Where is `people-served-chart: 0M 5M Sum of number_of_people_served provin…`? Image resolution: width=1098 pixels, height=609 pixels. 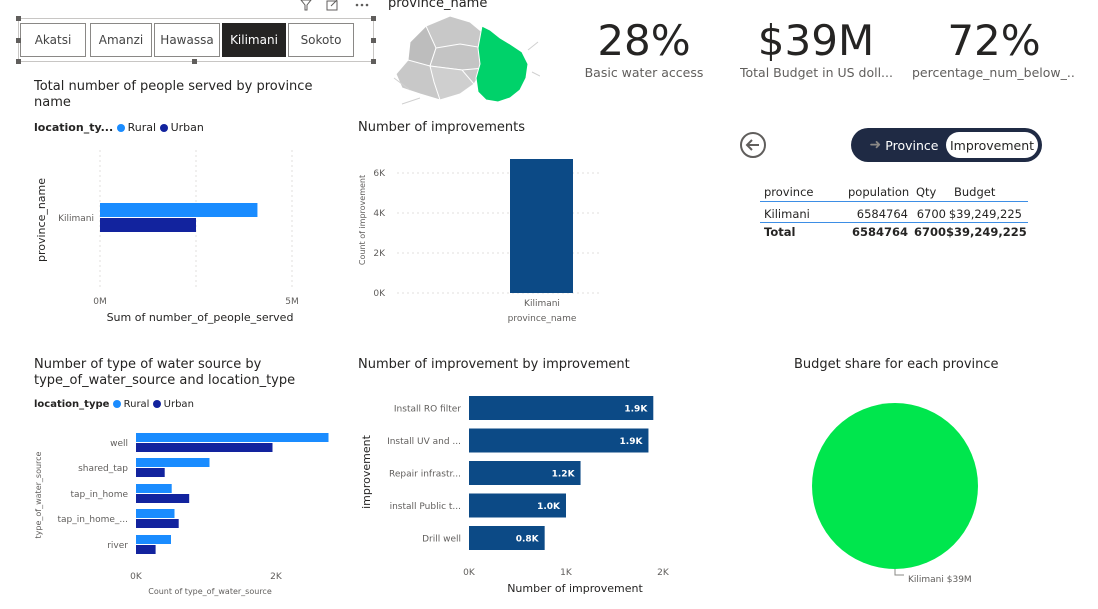
people-served-chart: 0M 5M Sum of number_of_people_served provin… is located at coordinates (167, 237).